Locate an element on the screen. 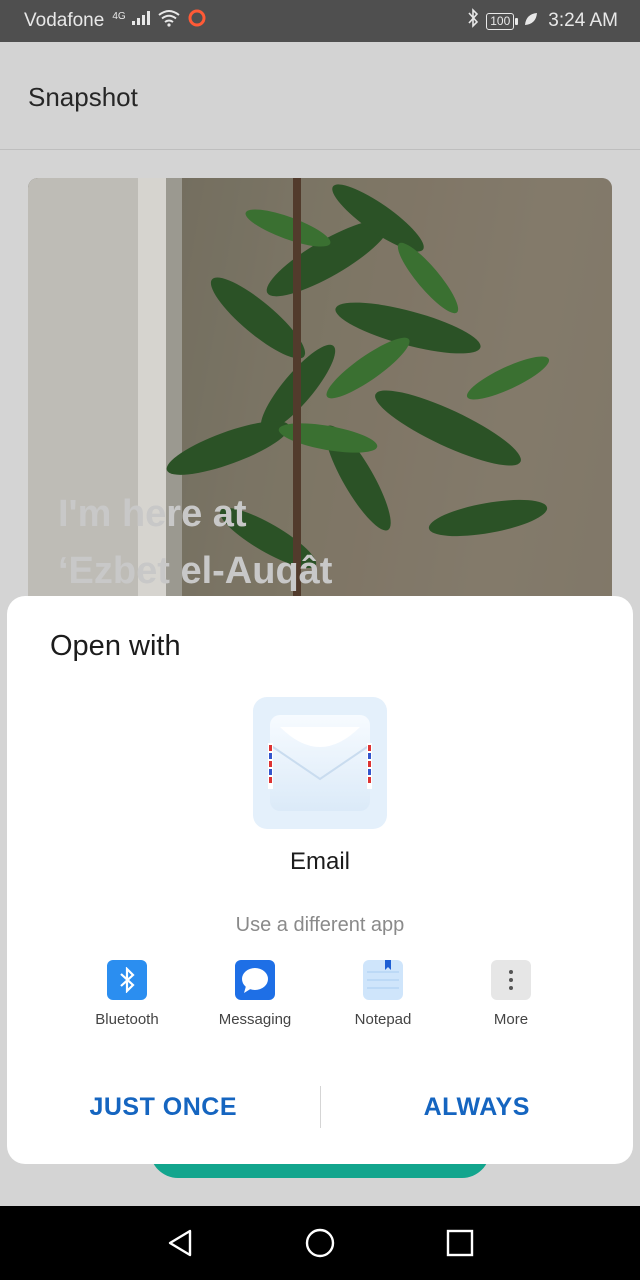 The width and height of the screenshot is (640, 1280). notepad-icon is located at coordinates (383, 980).